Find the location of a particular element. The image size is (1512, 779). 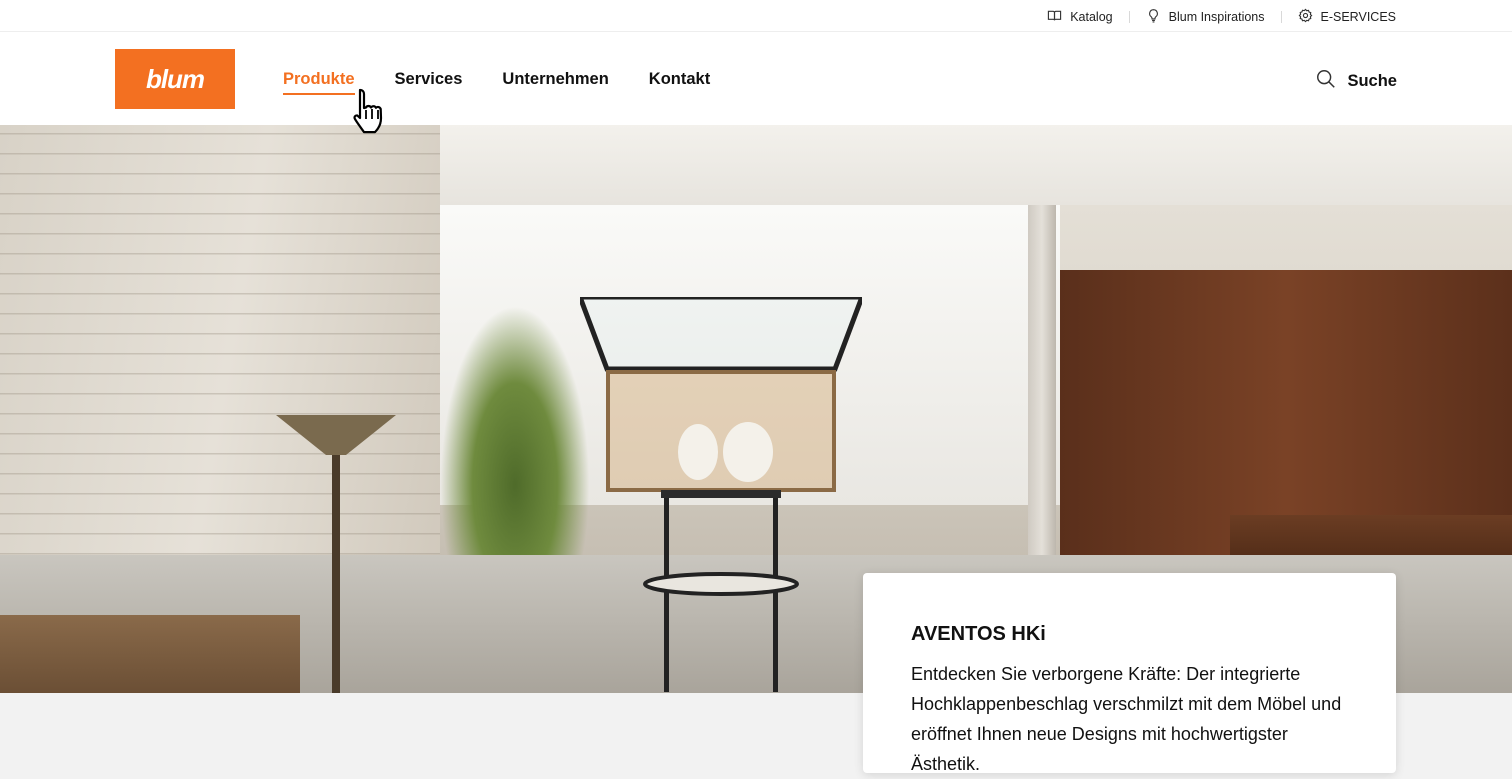

utility-links: Katalog Blum Inspirations E-SERVICES is located at coordinates (1221, 17).